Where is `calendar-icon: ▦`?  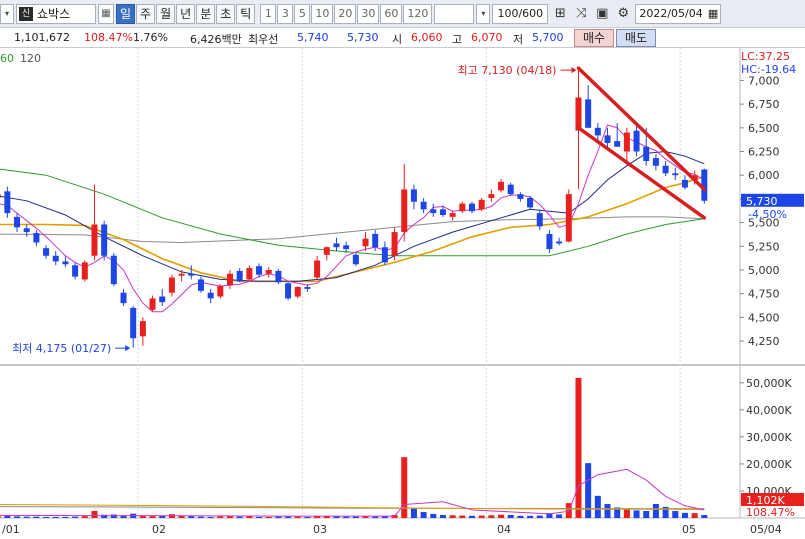 calendar-icon: ▦ is located at coordinates (714, 14).